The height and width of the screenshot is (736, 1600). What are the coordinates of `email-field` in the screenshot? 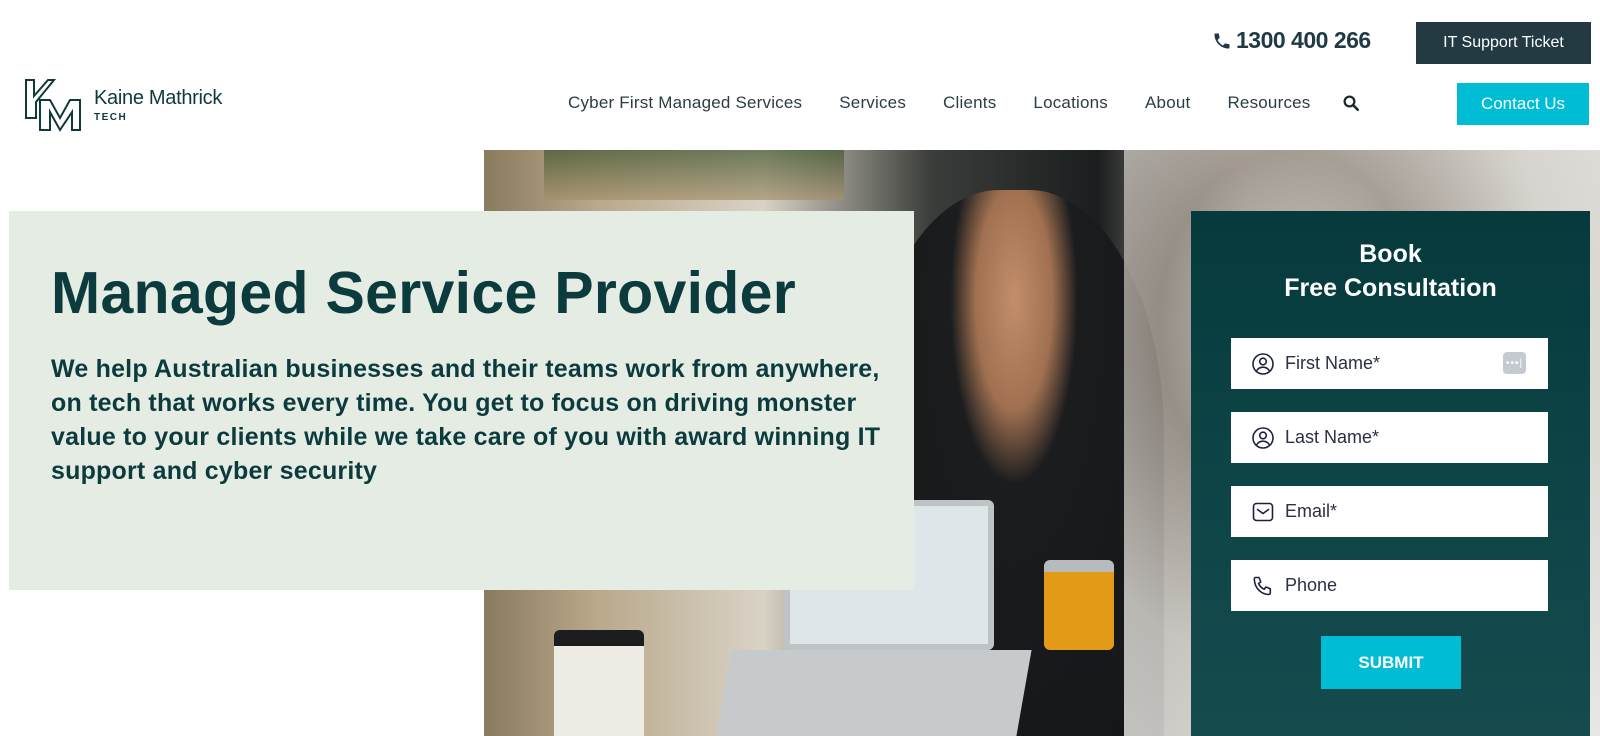 It's located at (1389, 511).